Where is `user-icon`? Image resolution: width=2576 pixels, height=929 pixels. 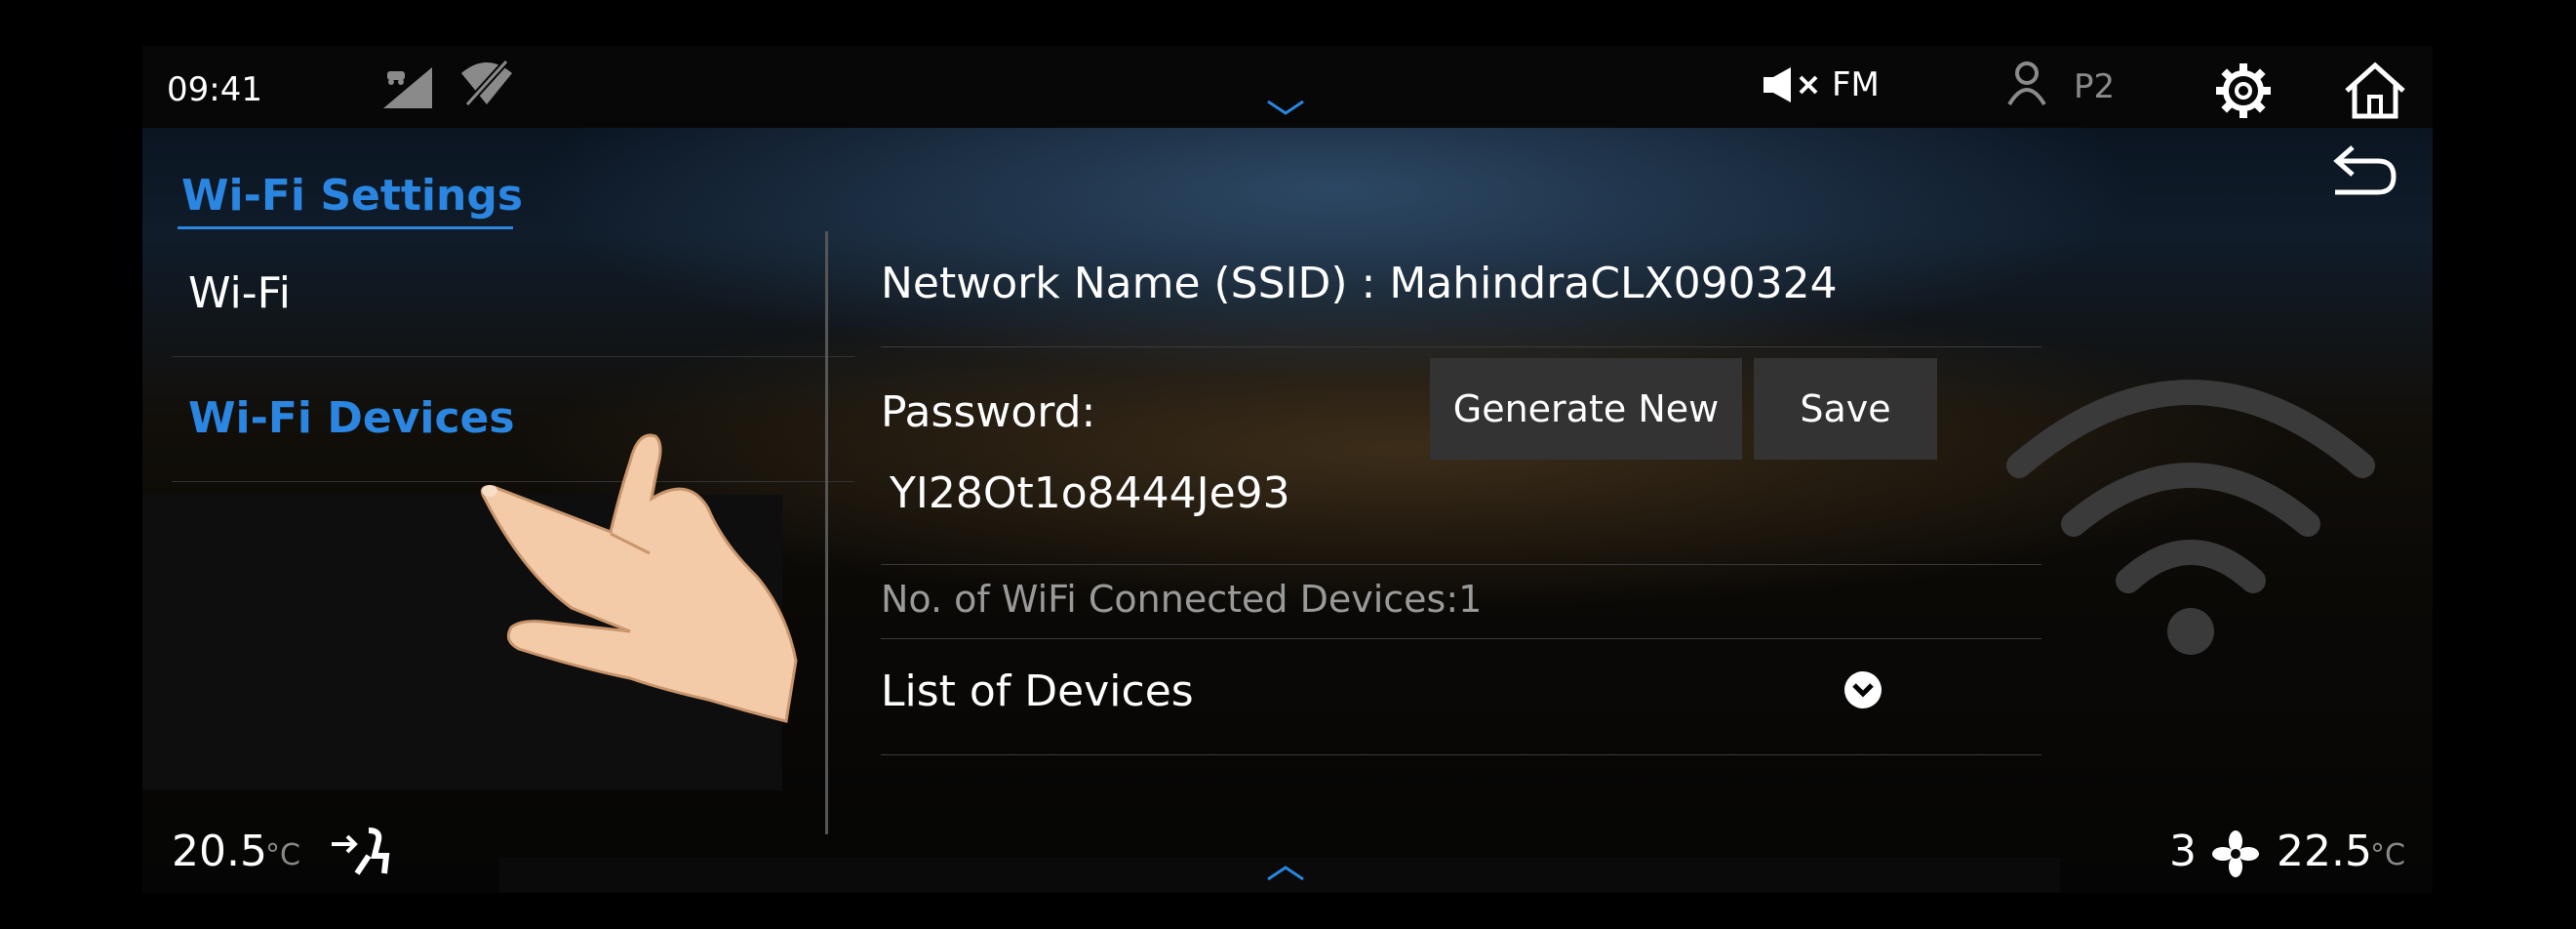 user-icon is located at coordinates (2026, 83).